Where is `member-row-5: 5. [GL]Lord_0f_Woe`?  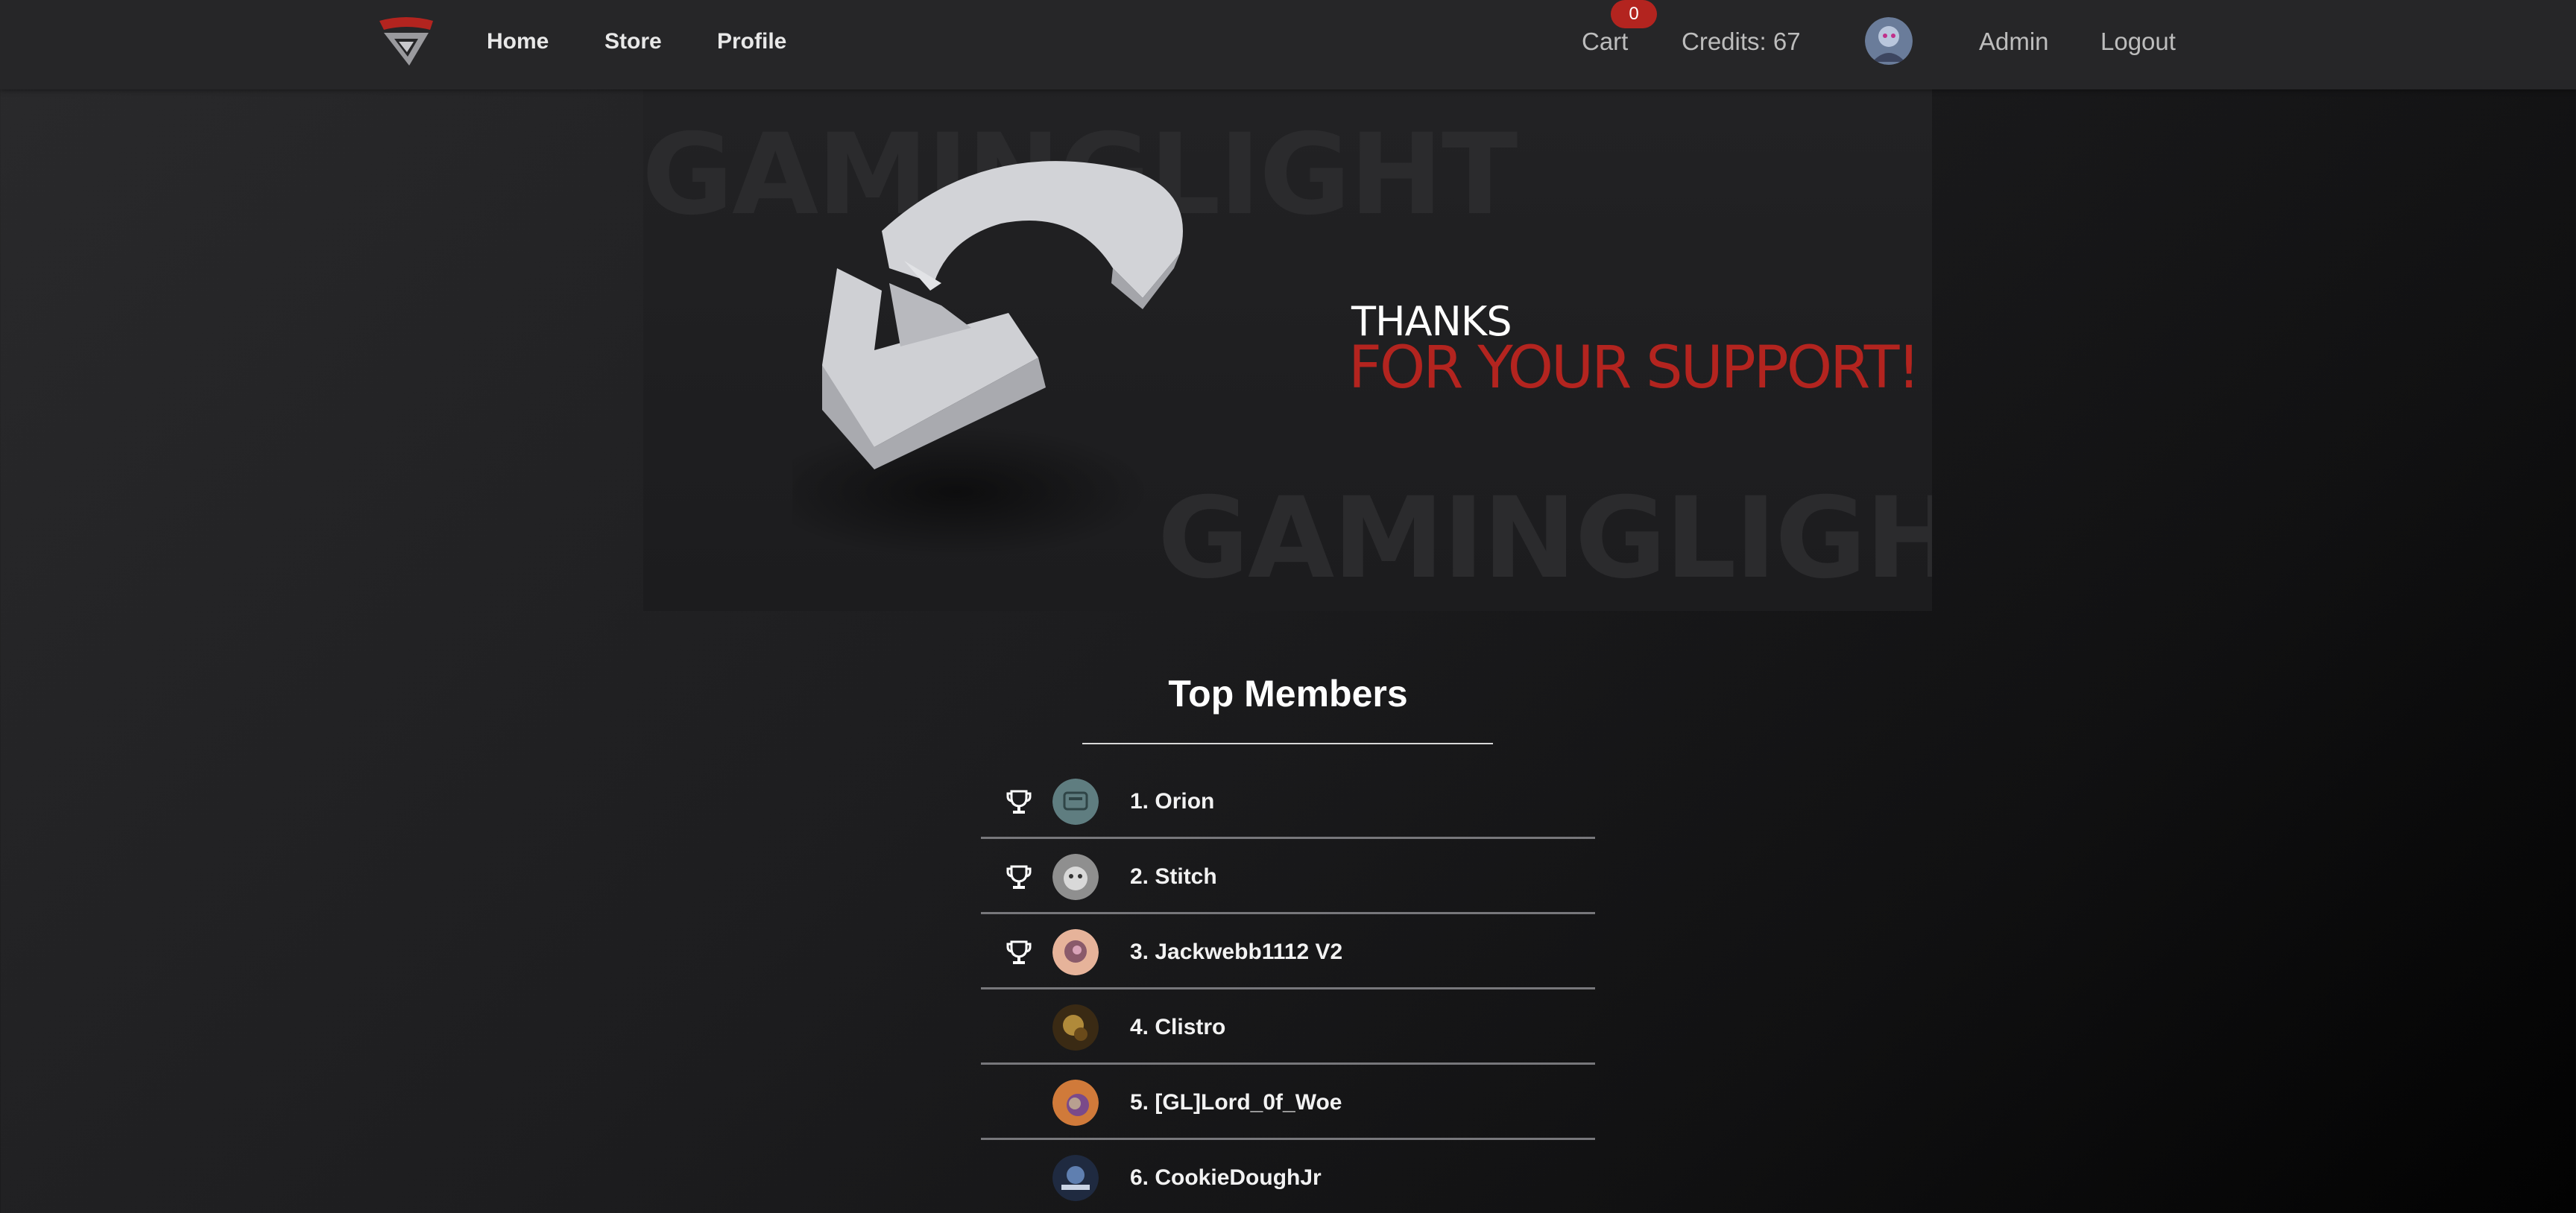
member-row-5: 5. [GL]Lord_0f_Woe is located at coordinates (1288, 1102).